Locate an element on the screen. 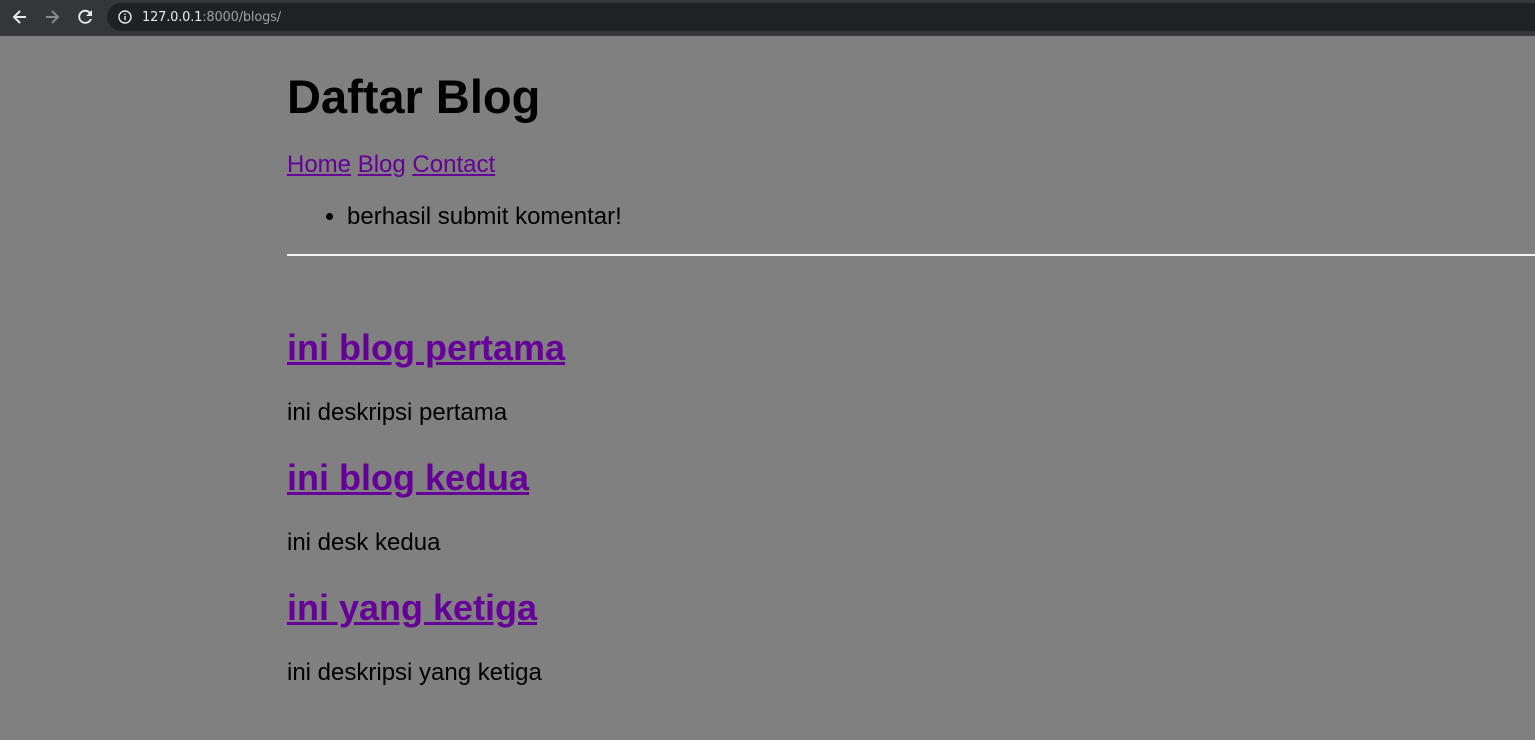  forward-button is located at coordinates (52, 17).